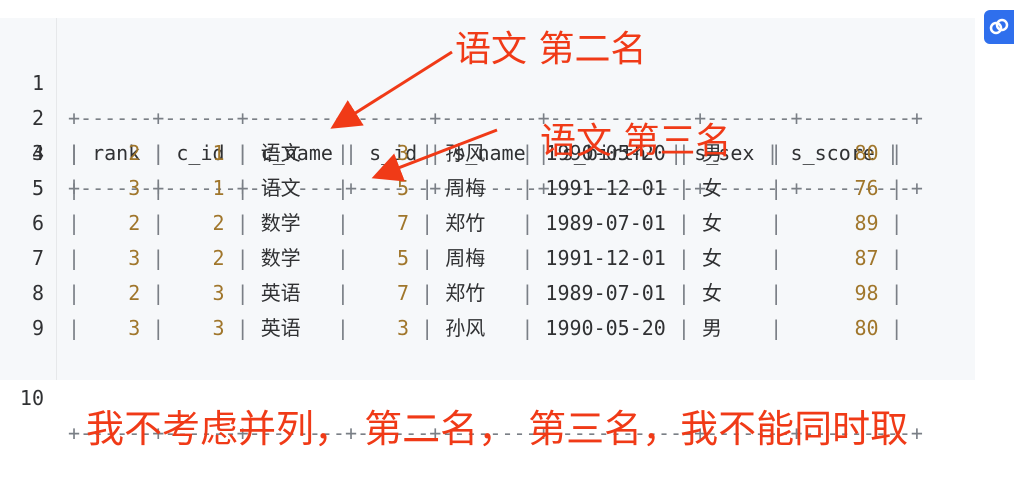  Describe the element at coordinates (434, 155) in the screenshot. I see `arrow-to-third-place` at that location.